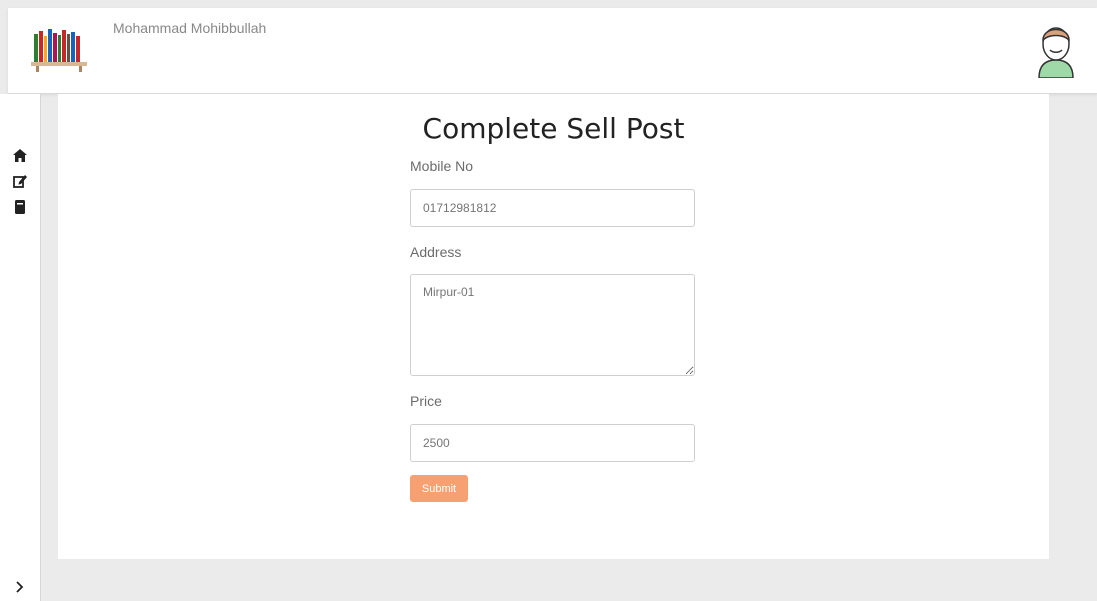  I want to click on sidebar-item-edit, so click(20, 181).